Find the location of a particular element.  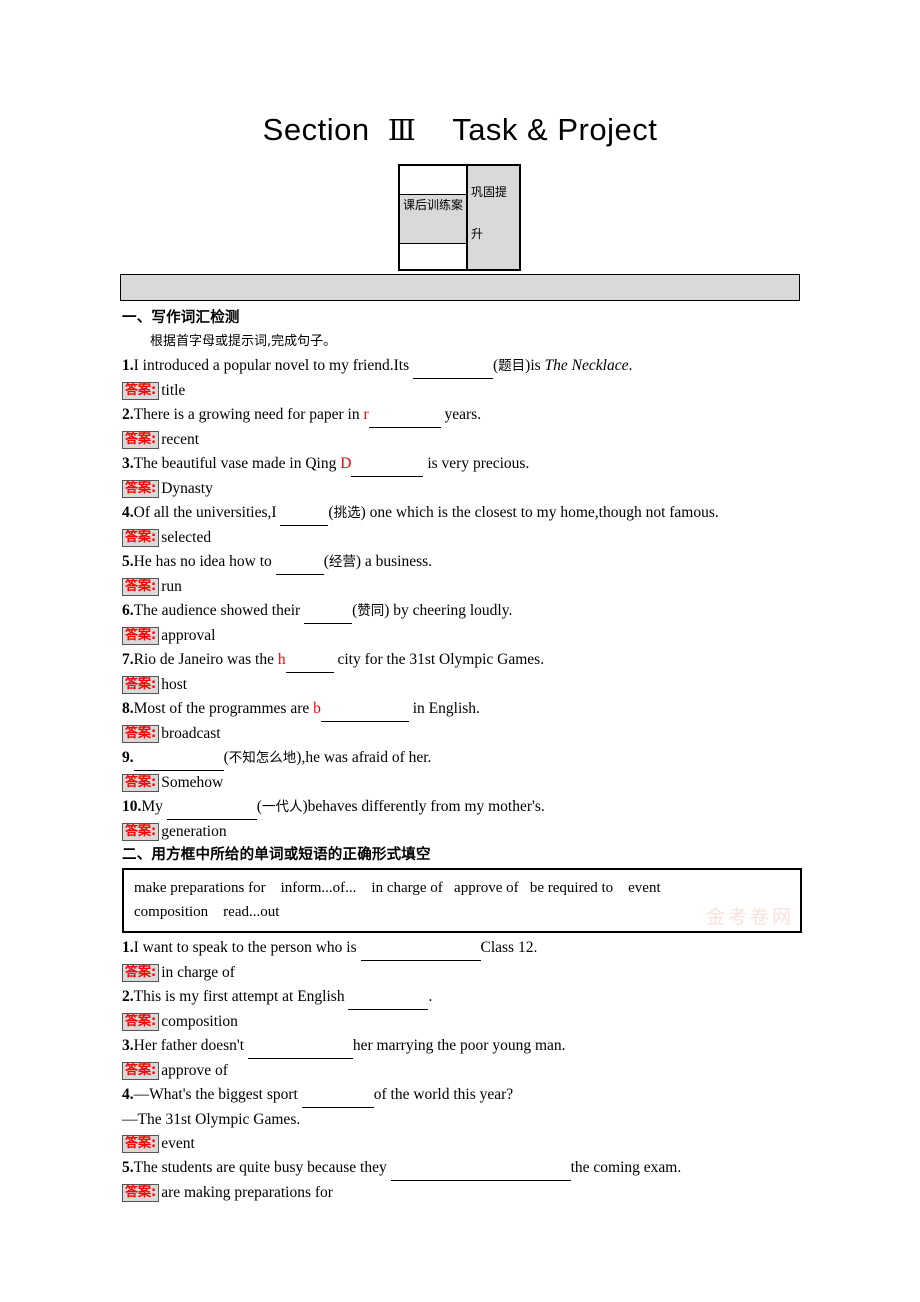

header-box-left-top-cell is located at coordinates (433, 180).